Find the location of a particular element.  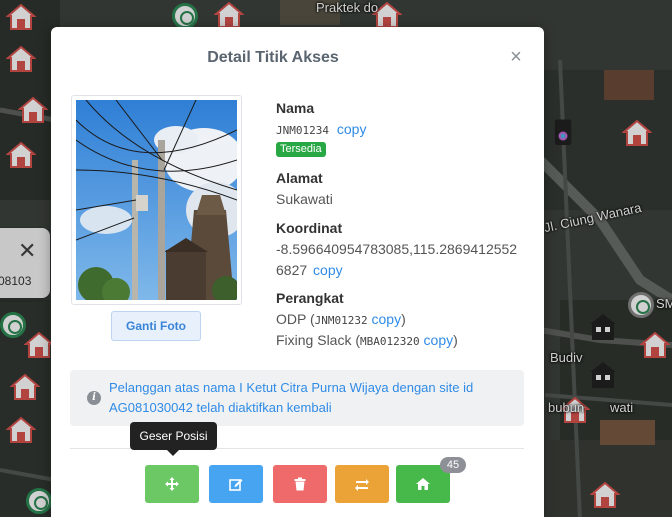

pole-photo-image is located at coordinates (156, 200).